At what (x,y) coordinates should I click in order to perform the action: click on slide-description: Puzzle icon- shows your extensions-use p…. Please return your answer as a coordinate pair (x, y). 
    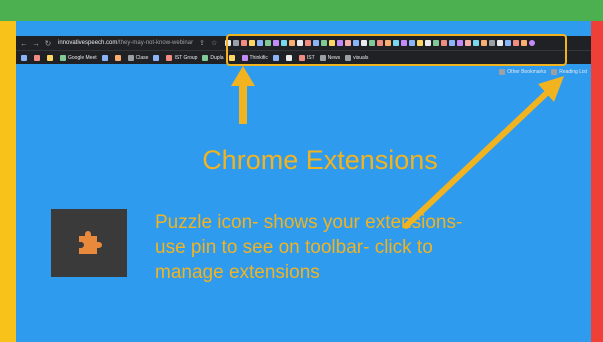
    Looking at the image, I should click on (309, 247).